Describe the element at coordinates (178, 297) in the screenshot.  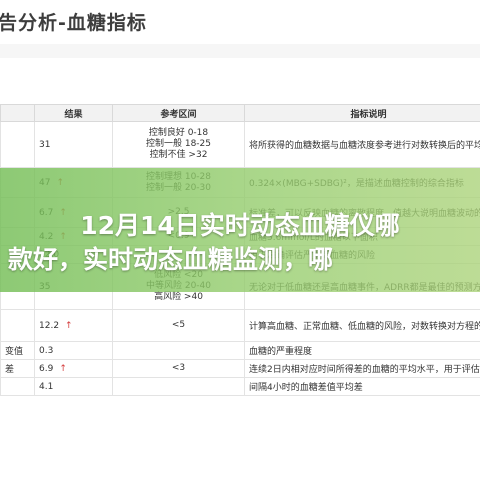
I see `reference-line: 高风险 >40` at that location.